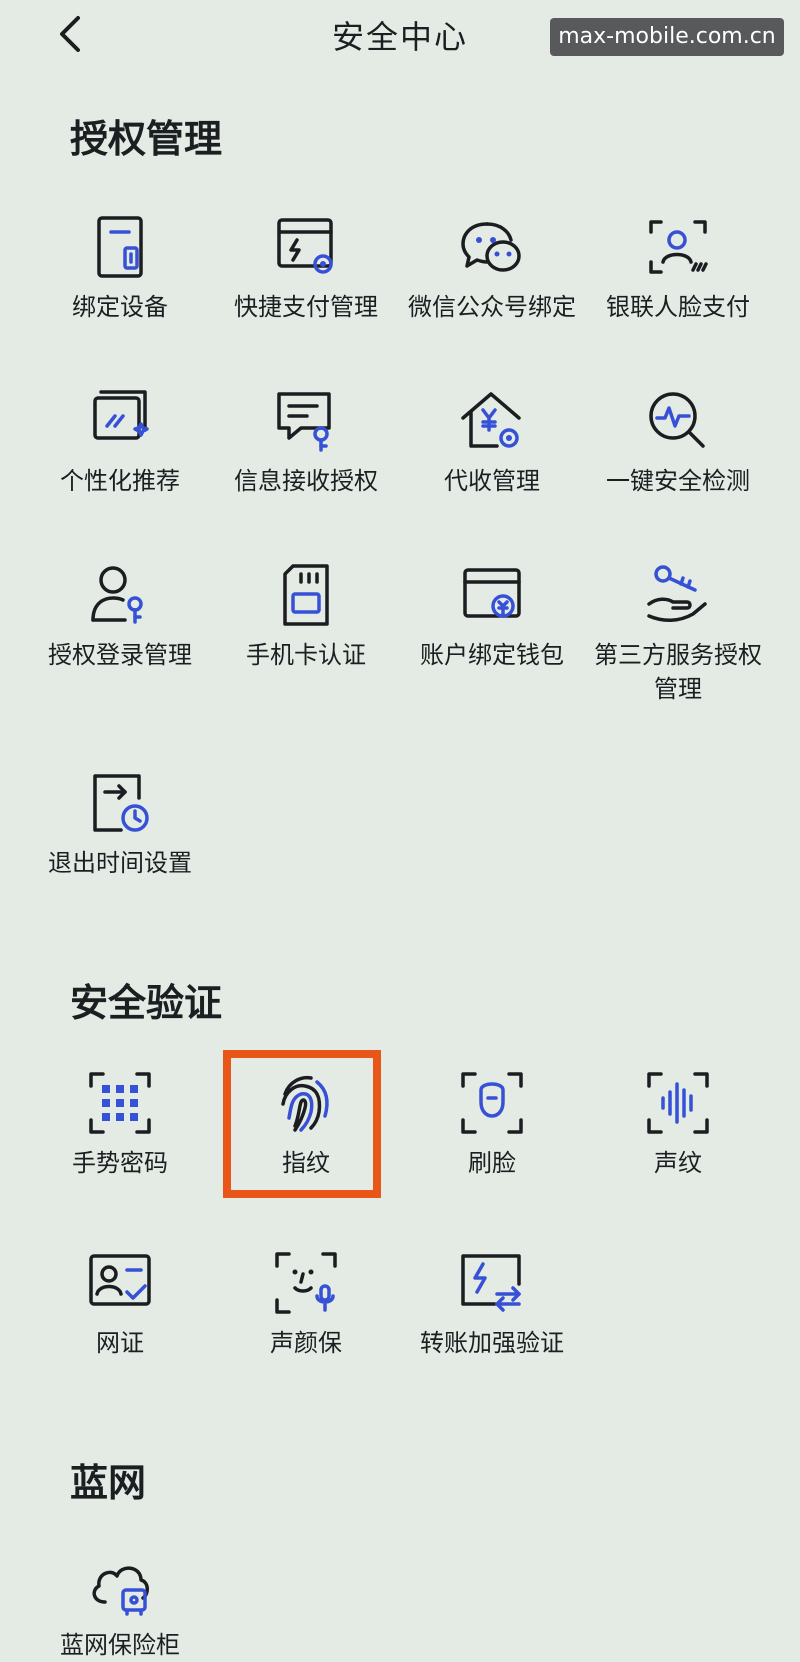 Image resolution: width=800 pixels, height=1662 pixels. Describe the element at coordinates (678, 1103) in the screenshot. I see `voiceprint-icon` at that location.